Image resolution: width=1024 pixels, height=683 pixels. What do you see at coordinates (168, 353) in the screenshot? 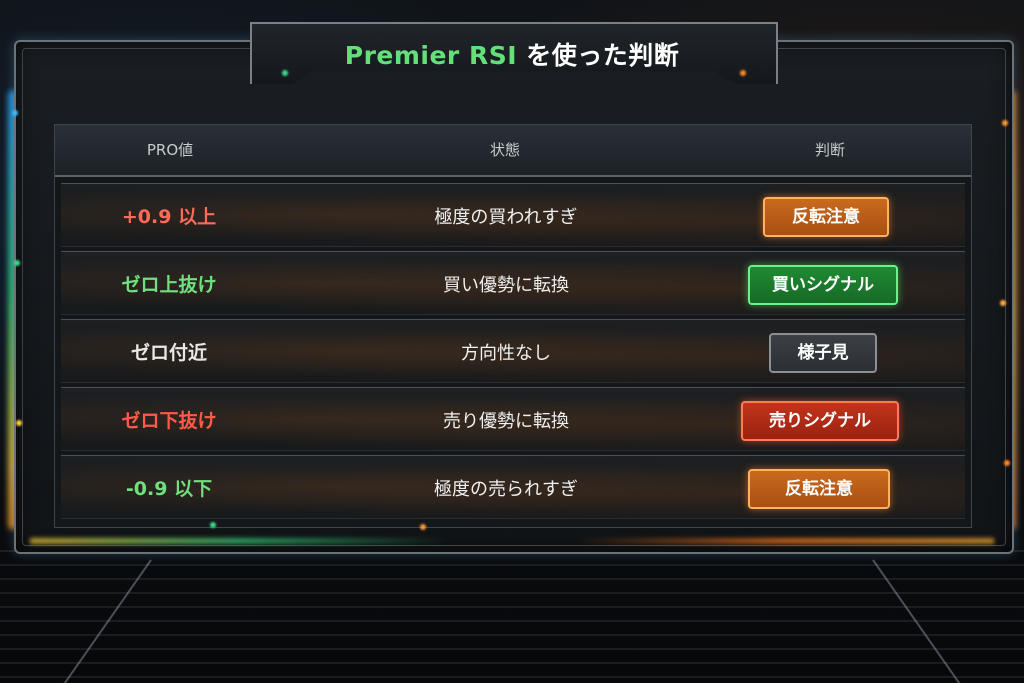
I see `pro-value-cell: ゼロ付近` at bounding box center [168, 353].